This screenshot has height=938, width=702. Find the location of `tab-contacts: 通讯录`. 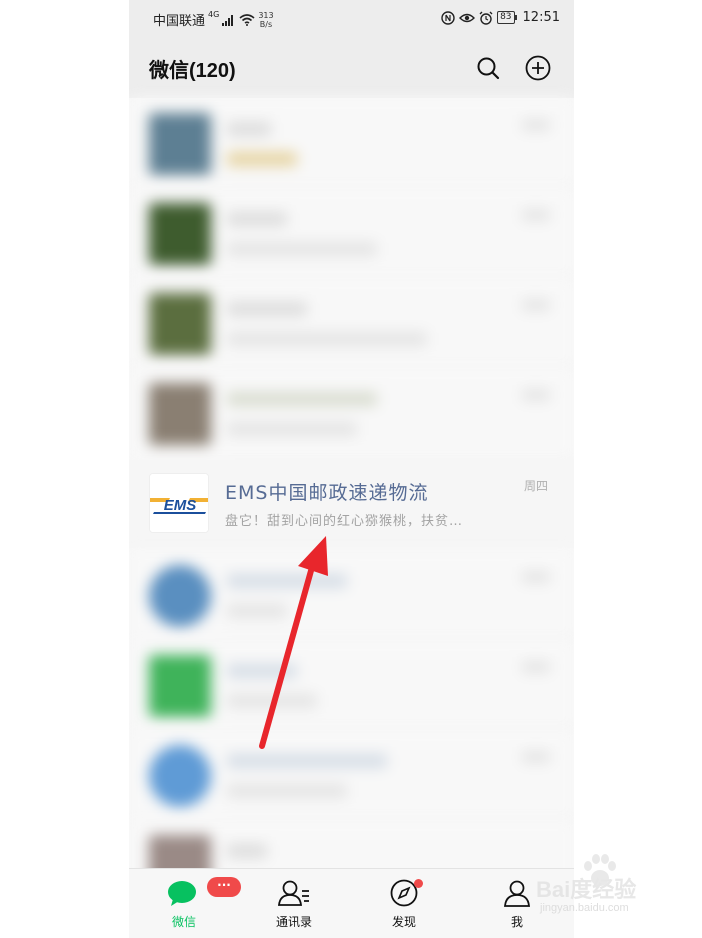

tab-contacts: 通讯录 is located at coordinates (294, 903).